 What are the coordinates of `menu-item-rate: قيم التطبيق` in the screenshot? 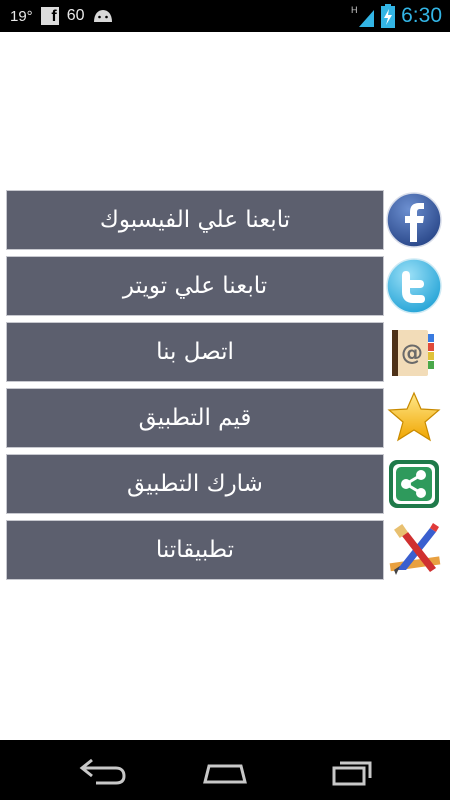 It's located at (226, 418).